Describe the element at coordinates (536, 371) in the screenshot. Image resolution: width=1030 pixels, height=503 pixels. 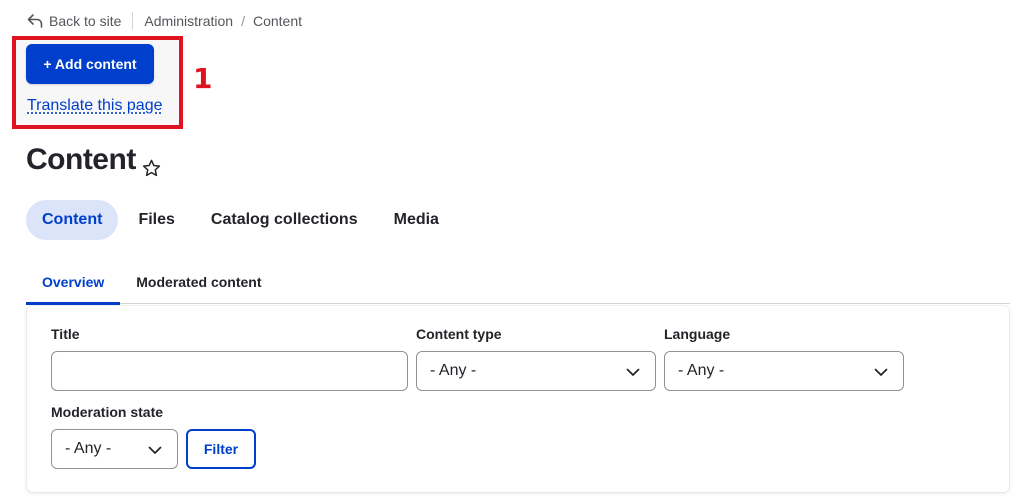
I see `content-type-select: - Any -` at that location.